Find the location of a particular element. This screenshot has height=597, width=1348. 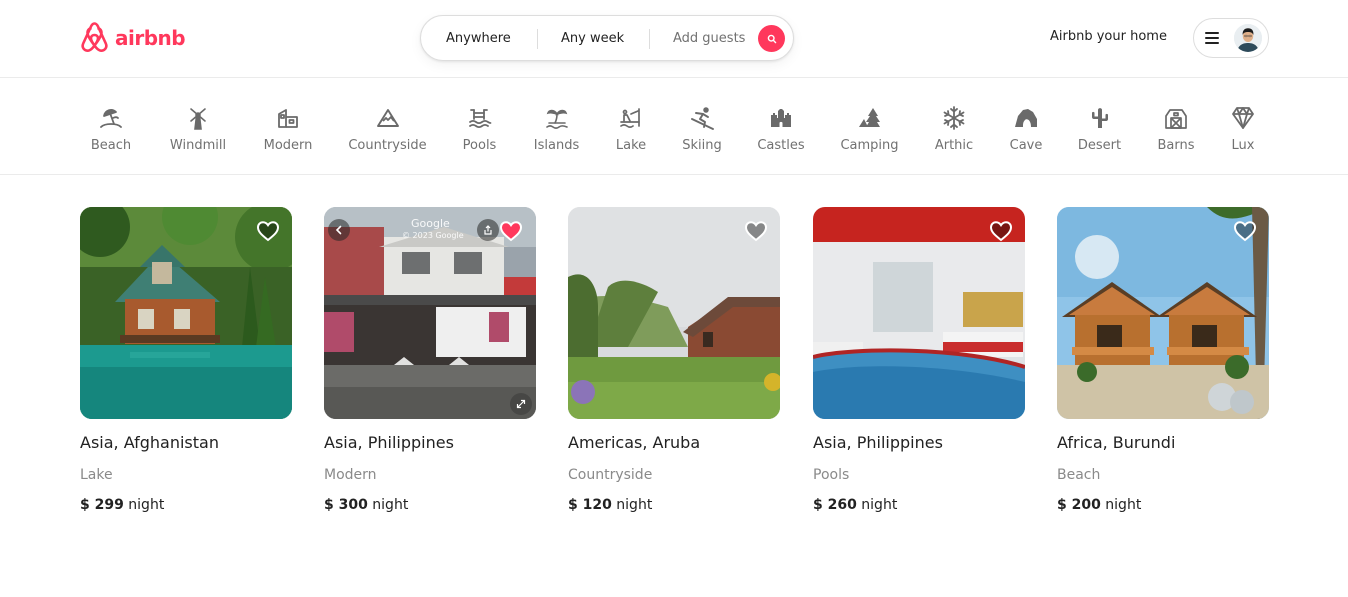

category-label: Barns is located at coordinates (1176, 145).